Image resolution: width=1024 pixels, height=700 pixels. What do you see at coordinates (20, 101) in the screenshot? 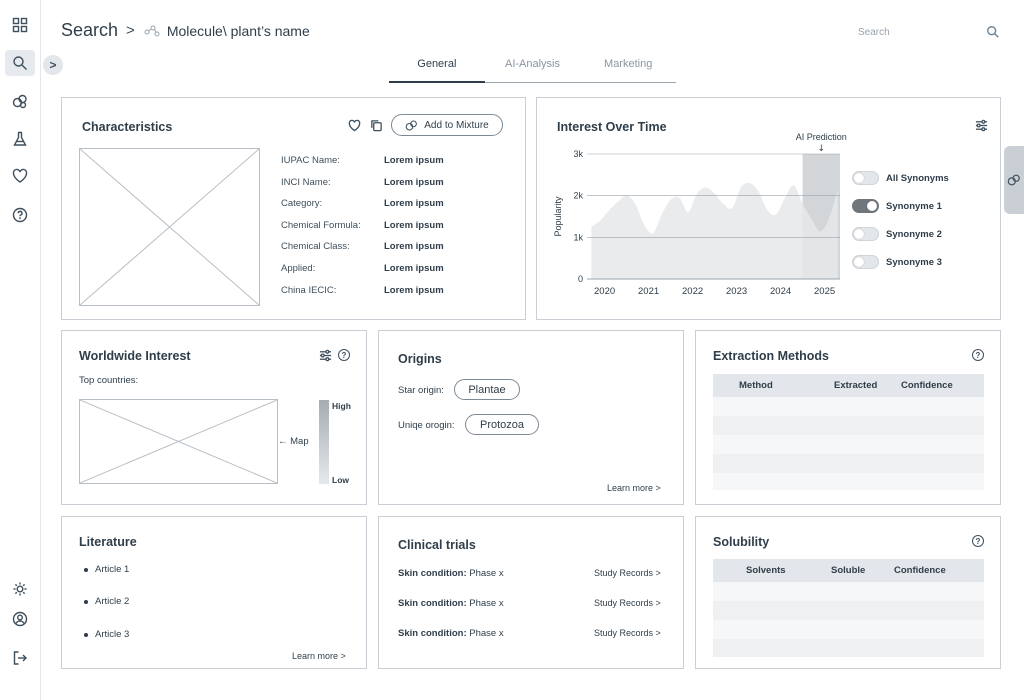
I see `sidebar-item-mixture` at bounding box center [20, 101].